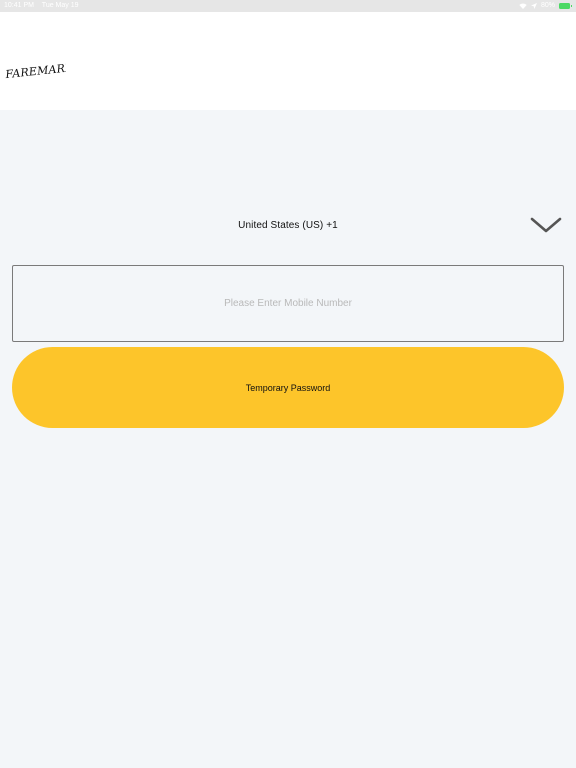 The height and width of the screenshot is (768, 576). I want to click on wifi-icon, so click(523, 6).